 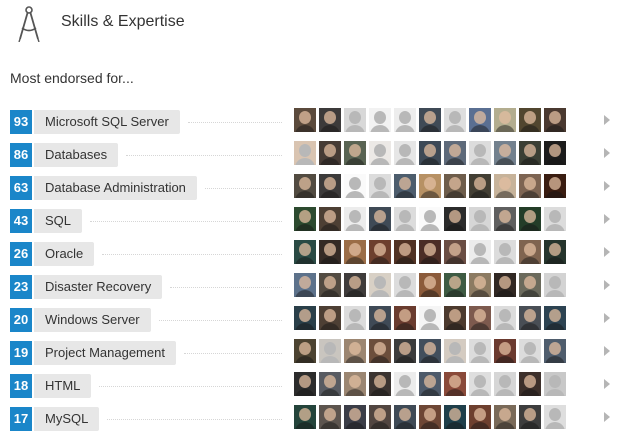 What do you see at coordinates (76, 155) in the screenshot?
I see `skill-name-link: Databases` at bounding box center [76, 155].